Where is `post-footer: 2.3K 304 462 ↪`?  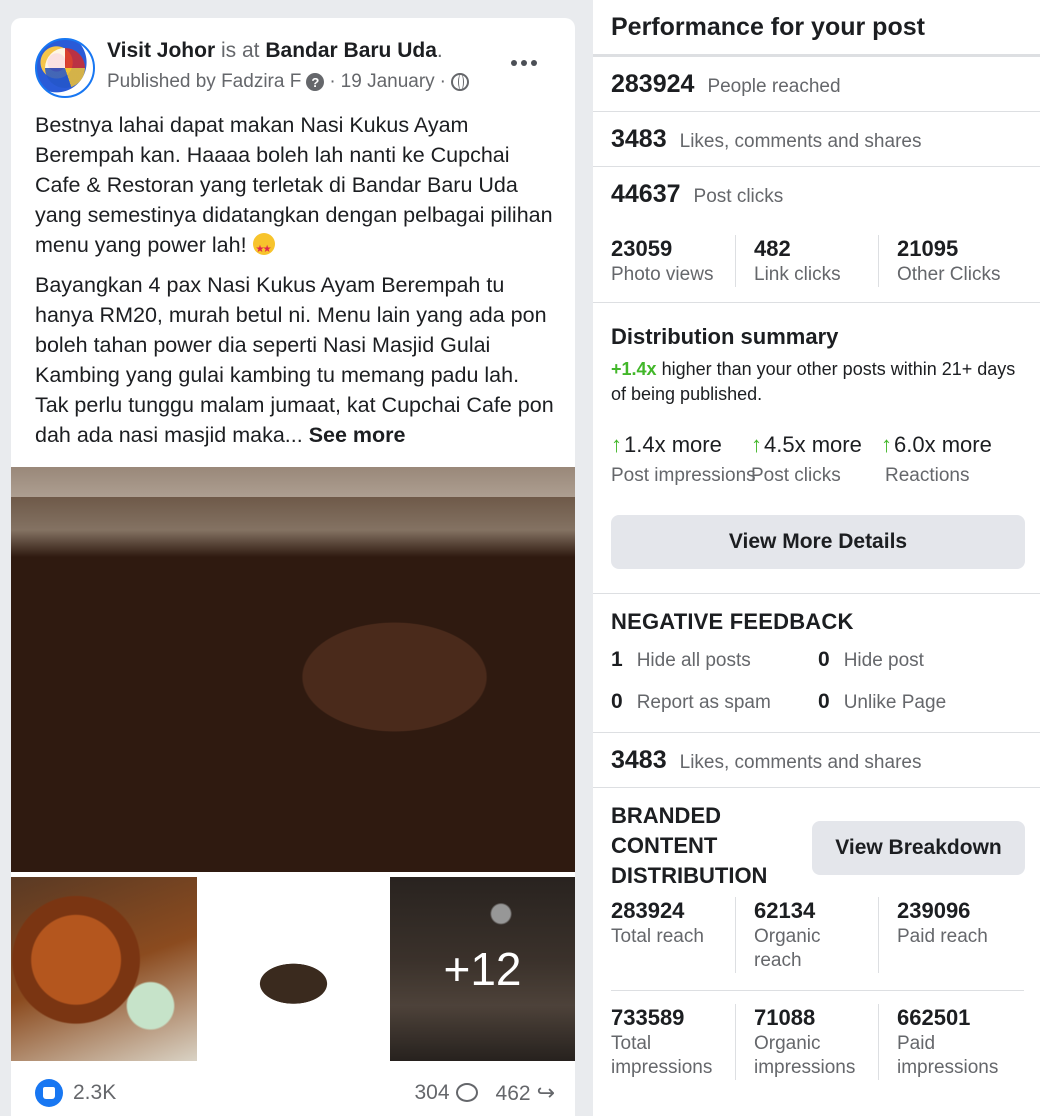 post-footer: 2.3K 304 462 ↪ is located at coordinates (295, 1093).